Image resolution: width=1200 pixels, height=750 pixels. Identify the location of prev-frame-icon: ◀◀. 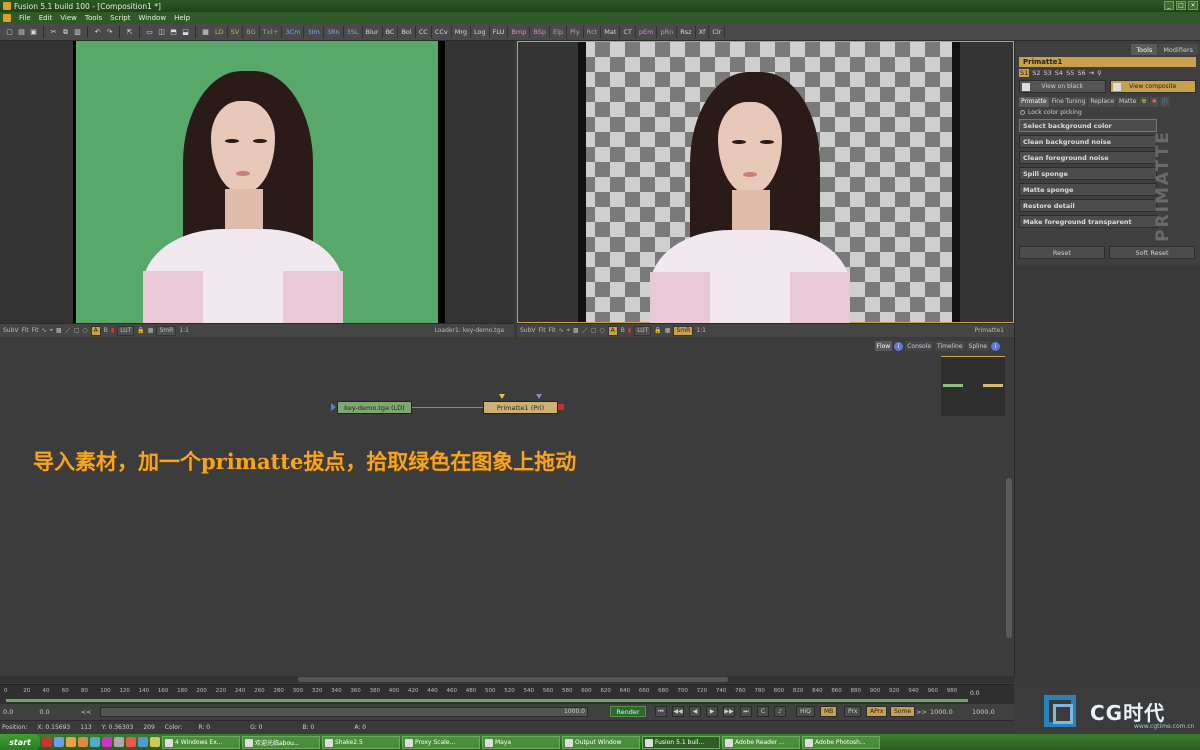
(678, 711).